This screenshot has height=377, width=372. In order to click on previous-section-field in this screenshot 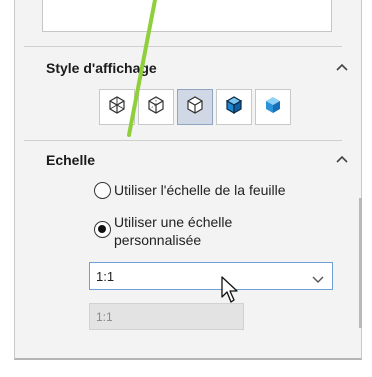, I will do `click(187, 16)`.